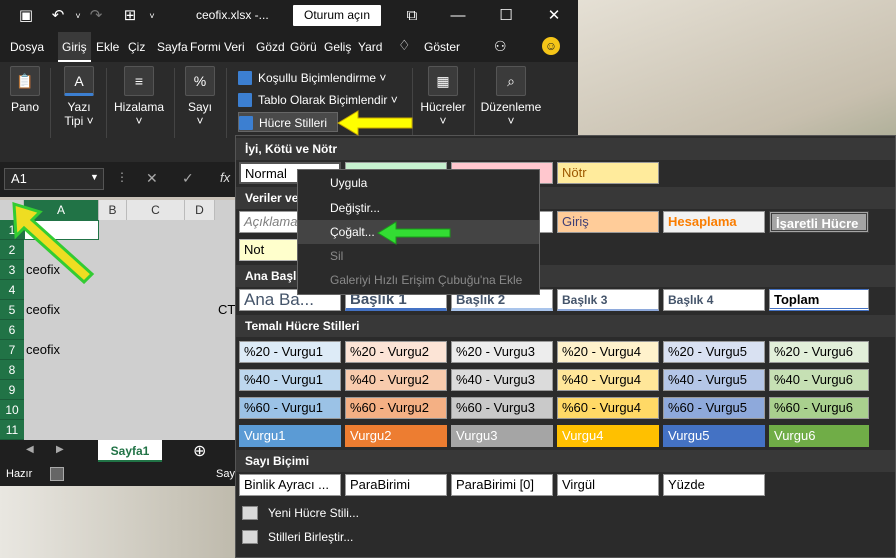 The height and width of the screenshot is (558, 896). Describe the element at coordinates (139, 97) in the screenshot. I see `alignment-group: ≡ Hizalama ˅` at that location.